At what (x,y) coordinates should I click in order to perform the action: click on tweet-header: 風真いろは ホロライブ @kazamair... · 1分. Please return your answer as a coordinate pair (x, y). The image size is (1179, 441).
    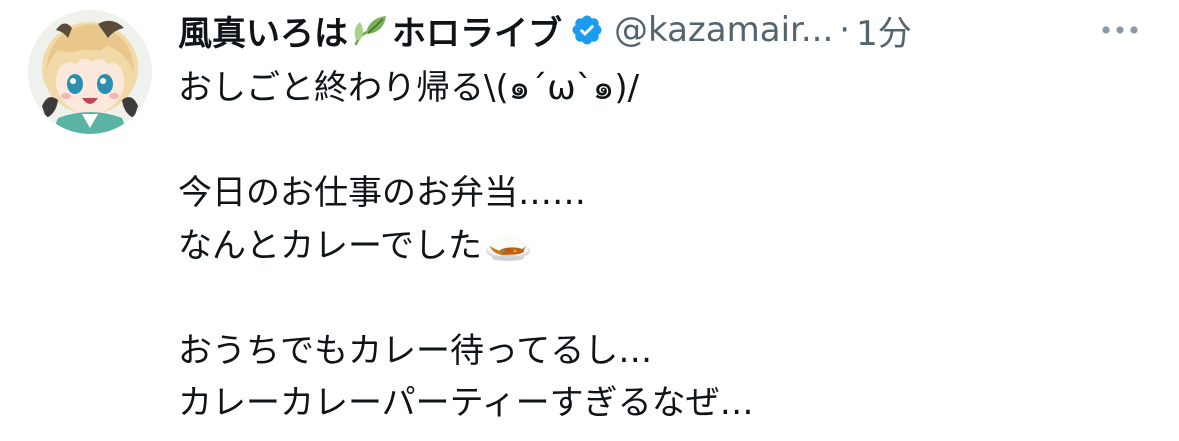
    Looking at the image, I should click on (545, 30).